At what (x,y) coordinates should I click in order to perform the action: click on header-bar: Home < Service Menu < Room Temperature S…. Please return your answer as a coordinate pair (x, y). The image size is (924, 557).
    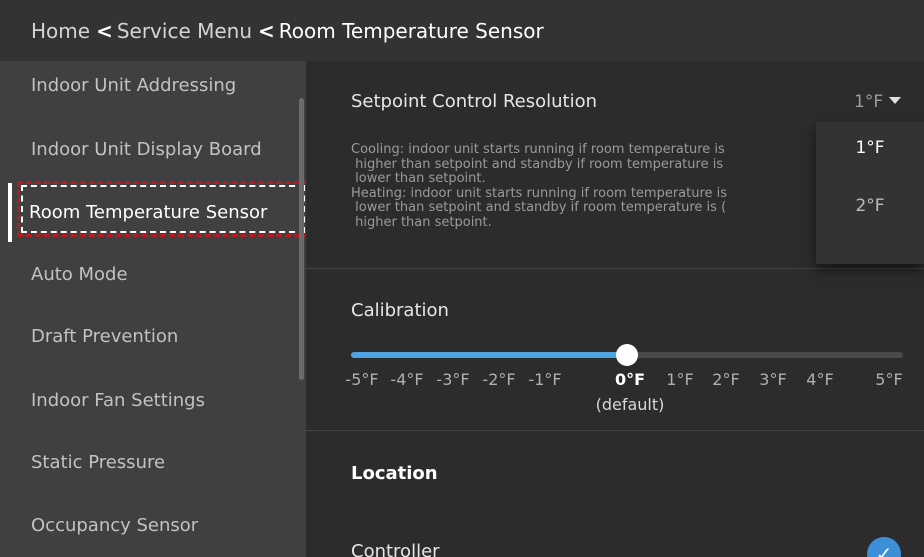
    Looking at the image, I should click on (462, 30).